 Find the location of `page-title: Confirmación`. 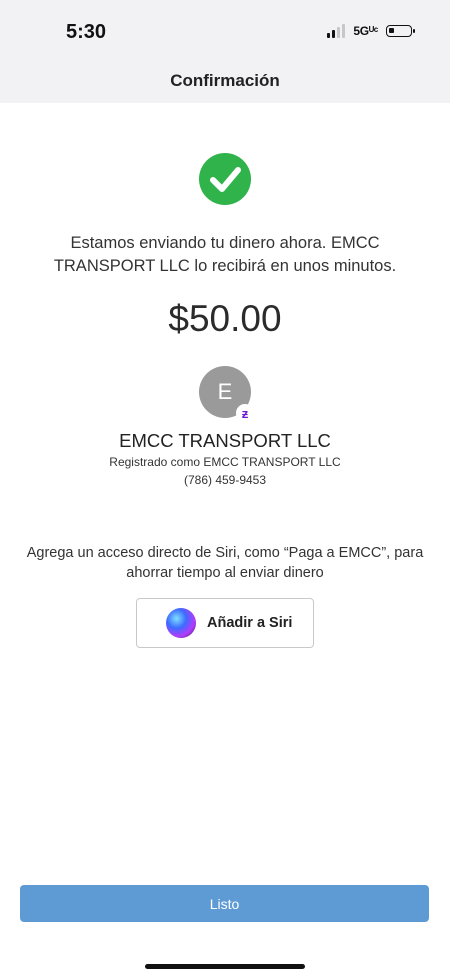

page-title: Confirmación is located at coordinates (225, 80).